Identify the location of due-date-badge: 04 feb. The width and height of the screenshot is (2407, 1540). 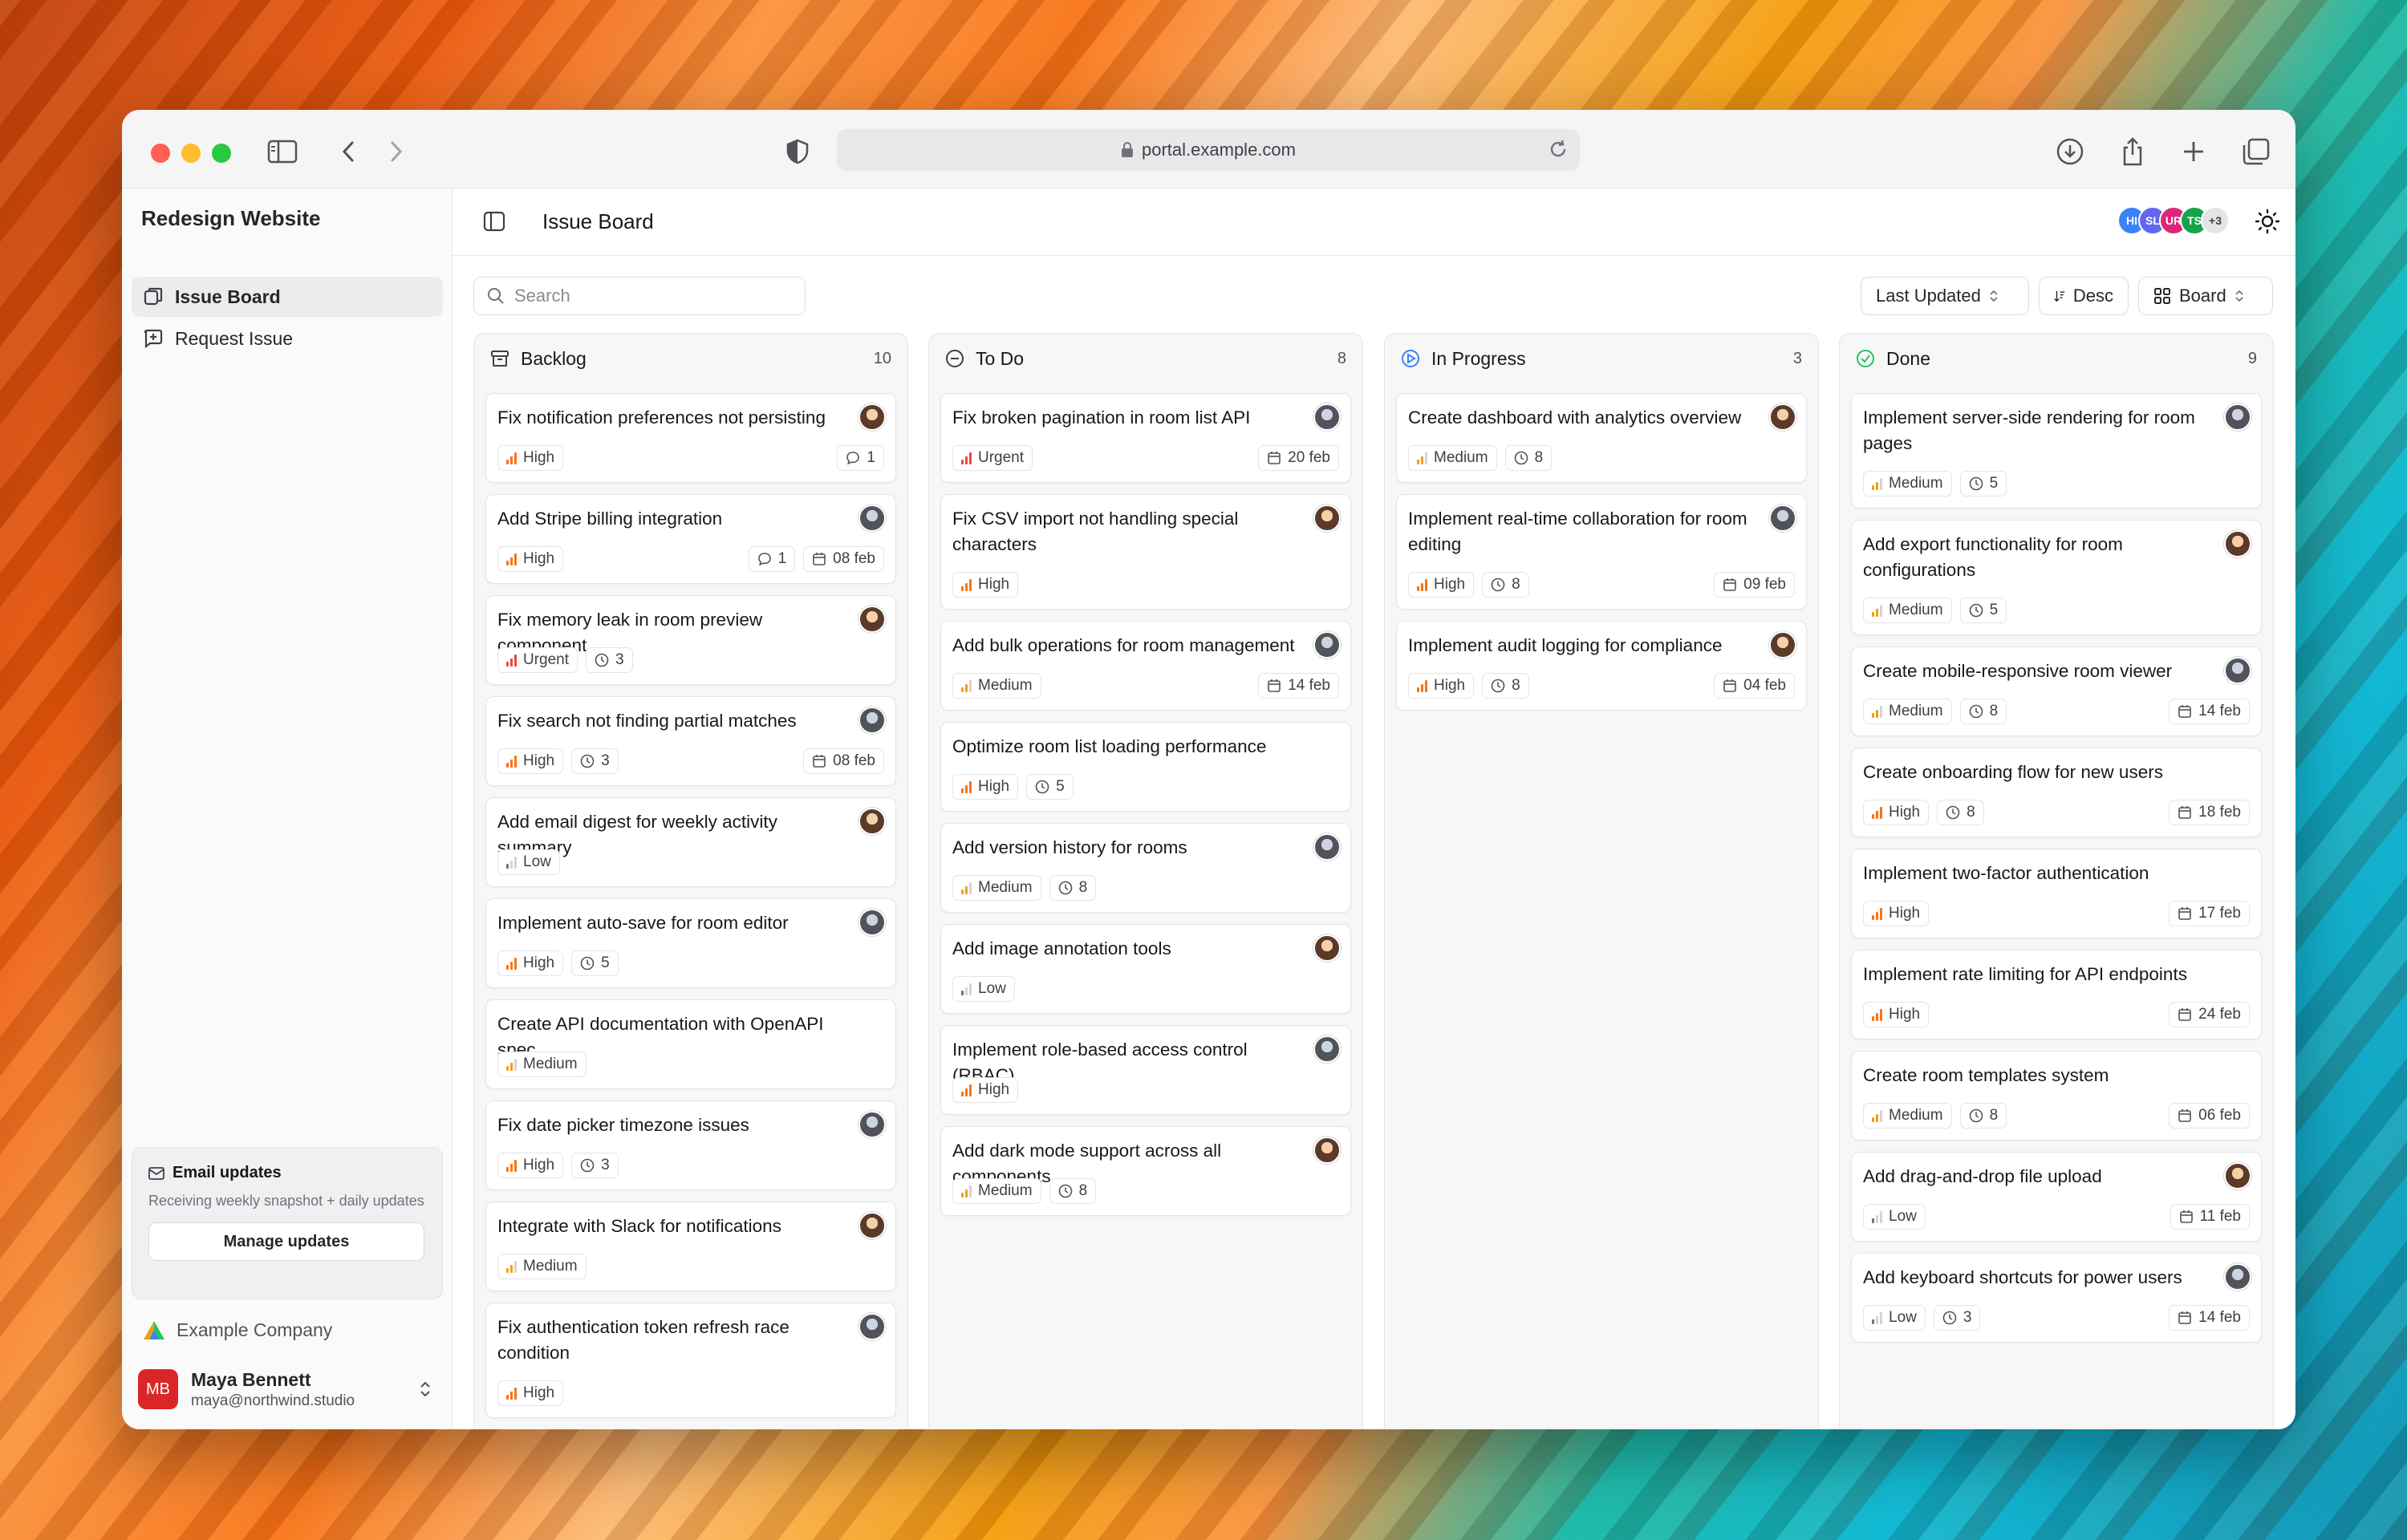
(1755, 686).